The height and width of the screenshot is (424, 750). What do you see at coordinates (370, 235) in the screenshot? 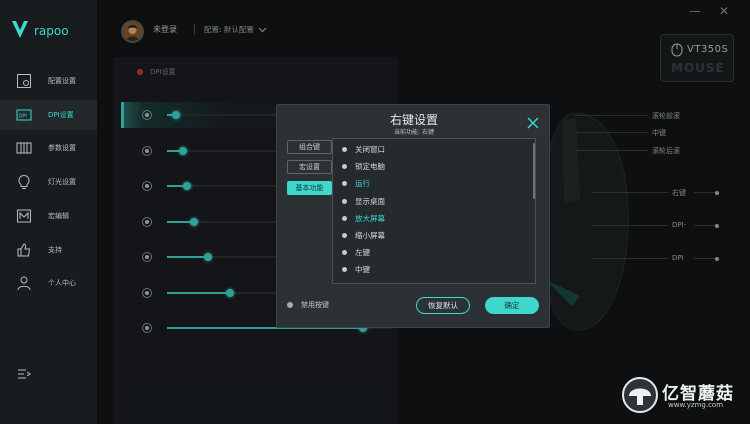
I see `option-label: 缩小屏幕` at bounding box center [370, 235].